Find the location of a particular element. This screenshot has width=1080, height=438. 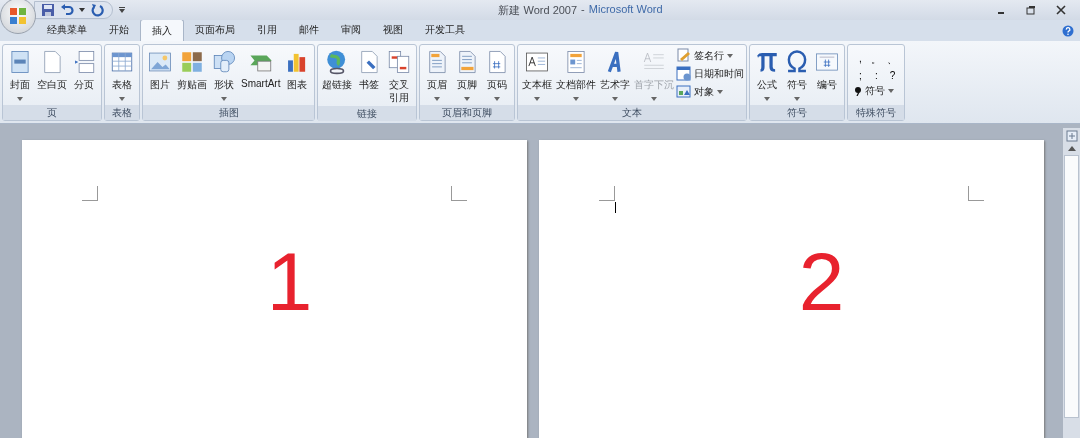

office-button is located at coordinates (18, 17).